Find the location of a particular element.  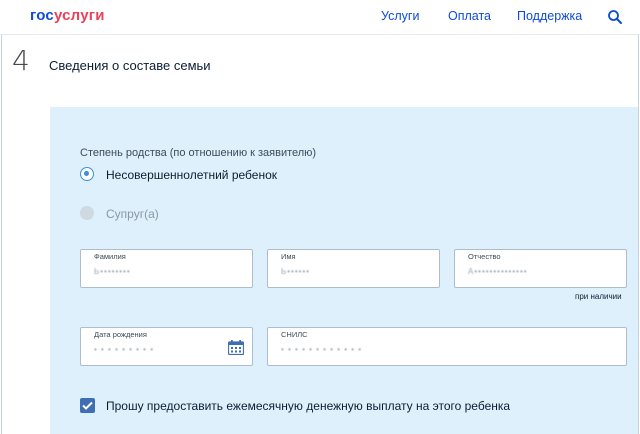

patronymic-field: Отчество А•••••••••••••• is located at coordinates (540, 268).